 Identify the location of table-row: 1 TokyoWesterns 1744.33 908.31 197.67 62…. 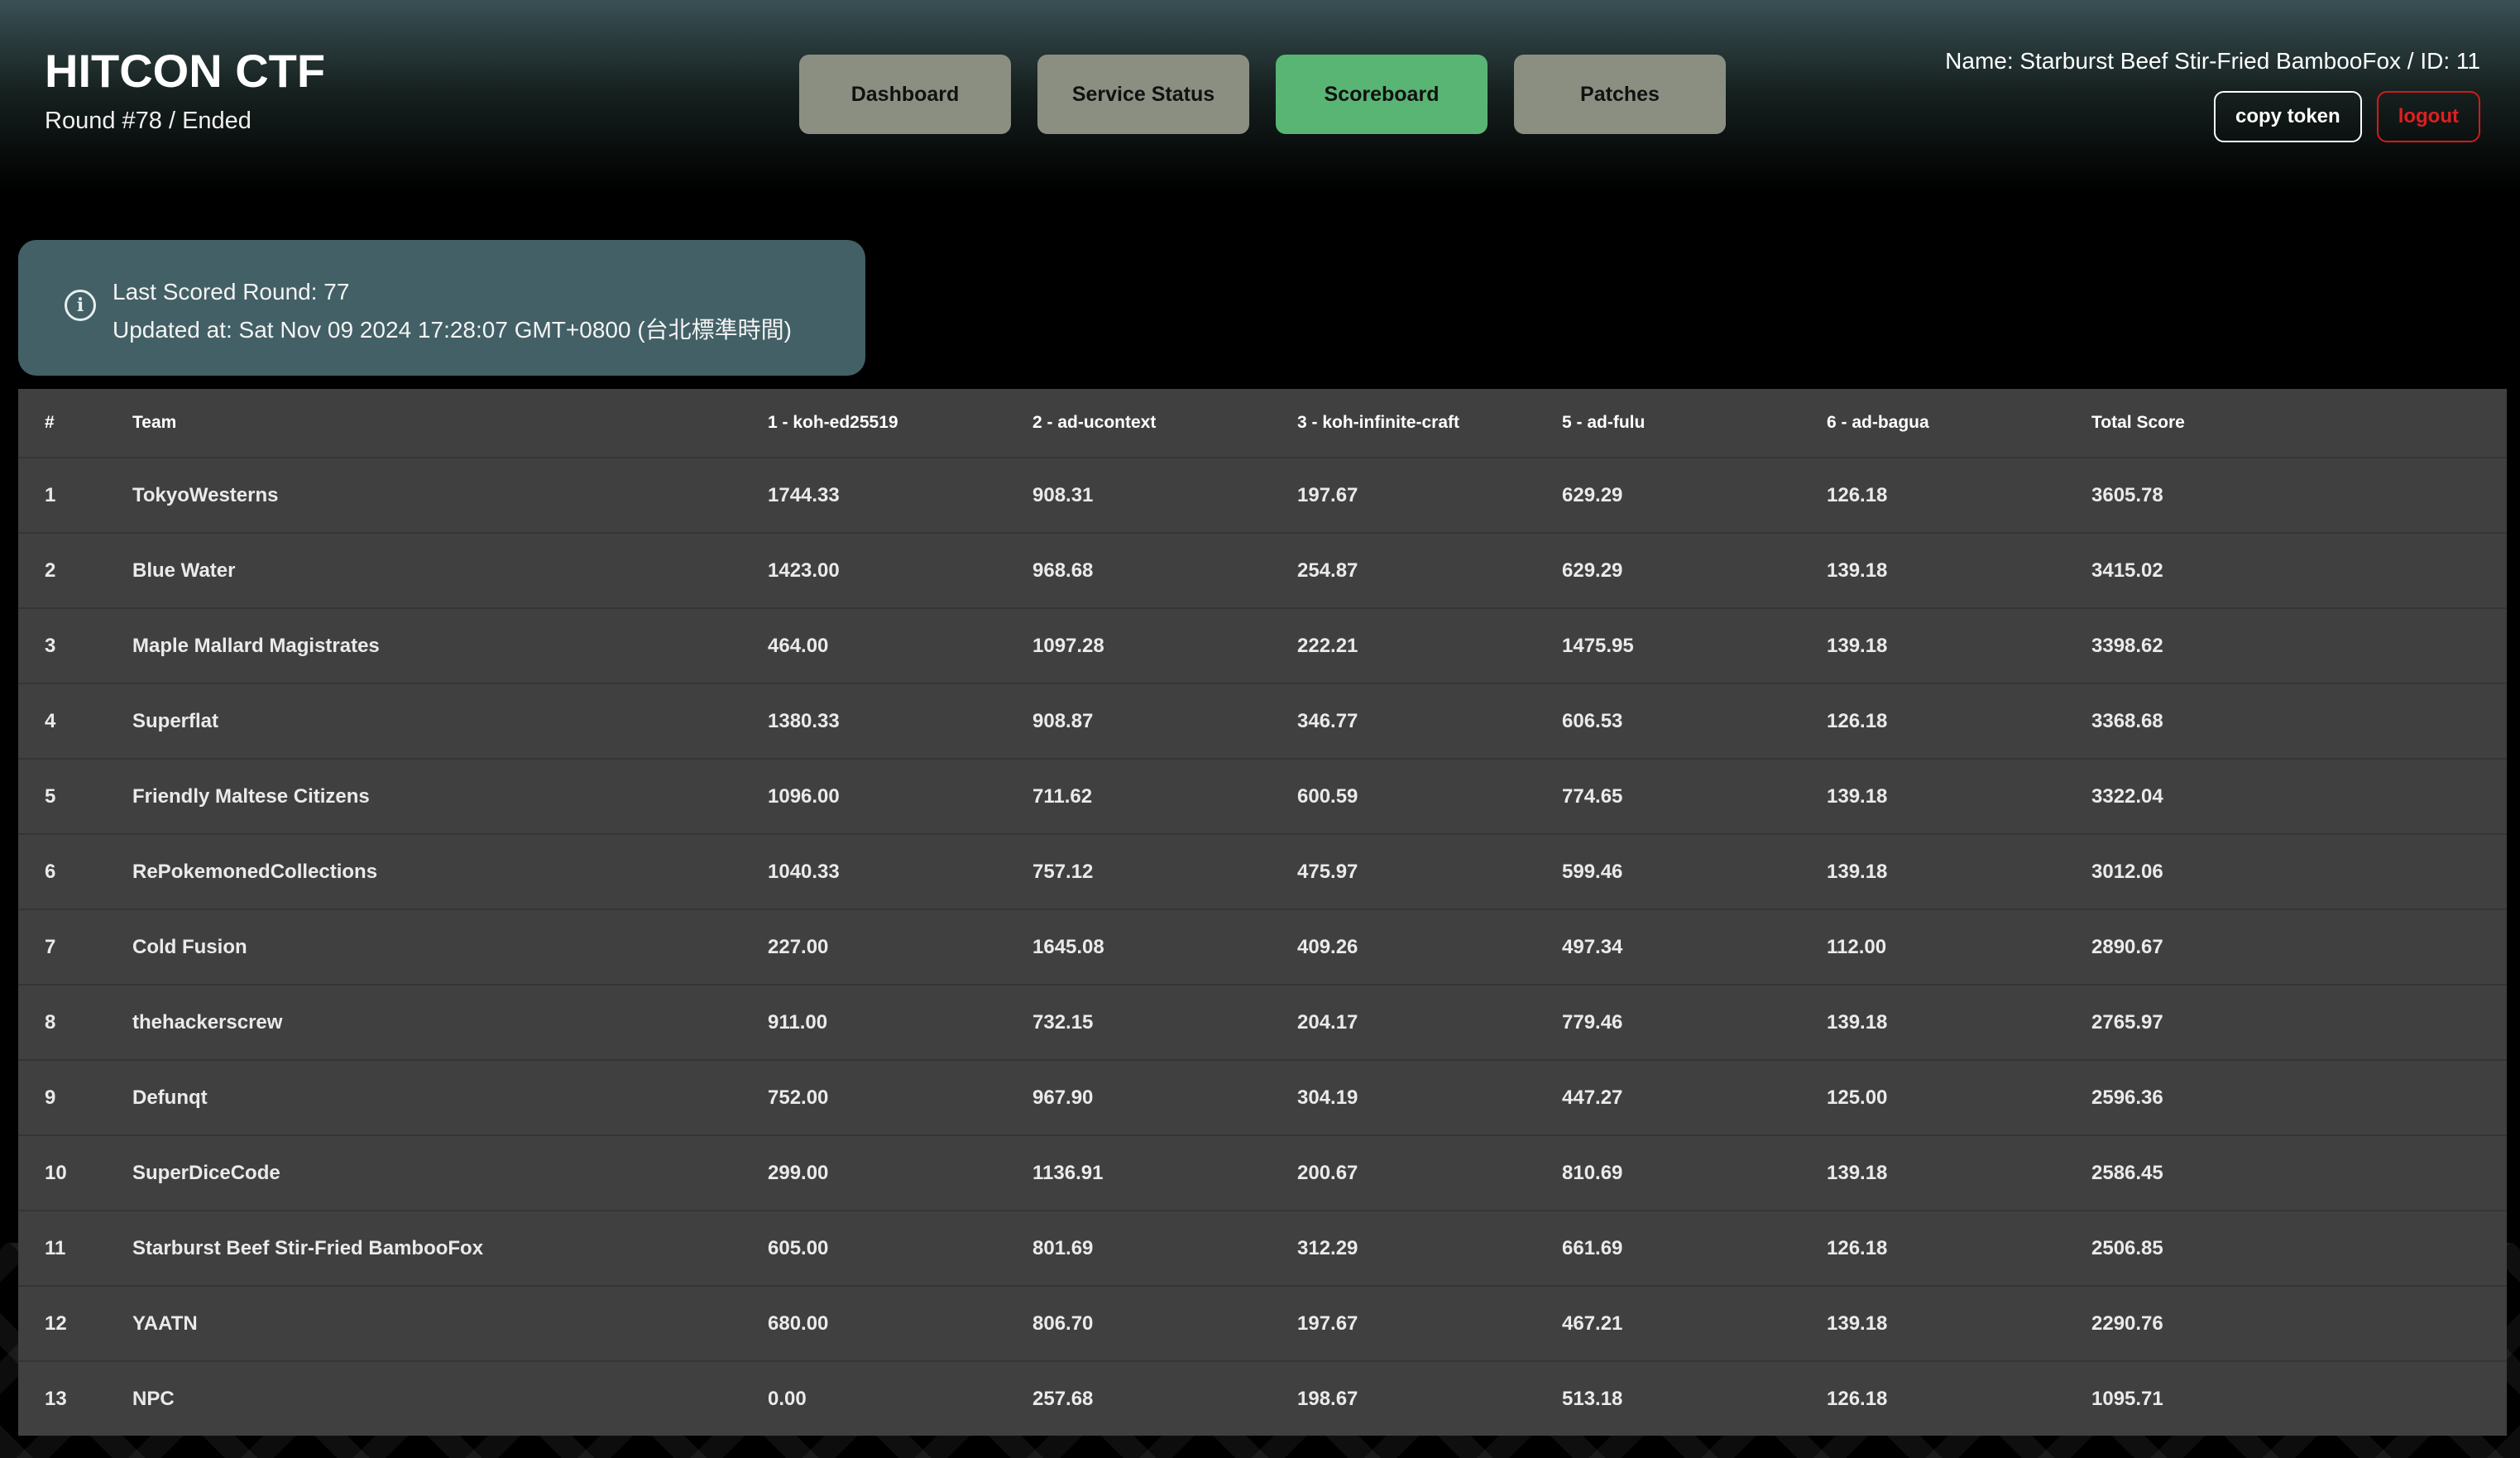
(1262, 495).